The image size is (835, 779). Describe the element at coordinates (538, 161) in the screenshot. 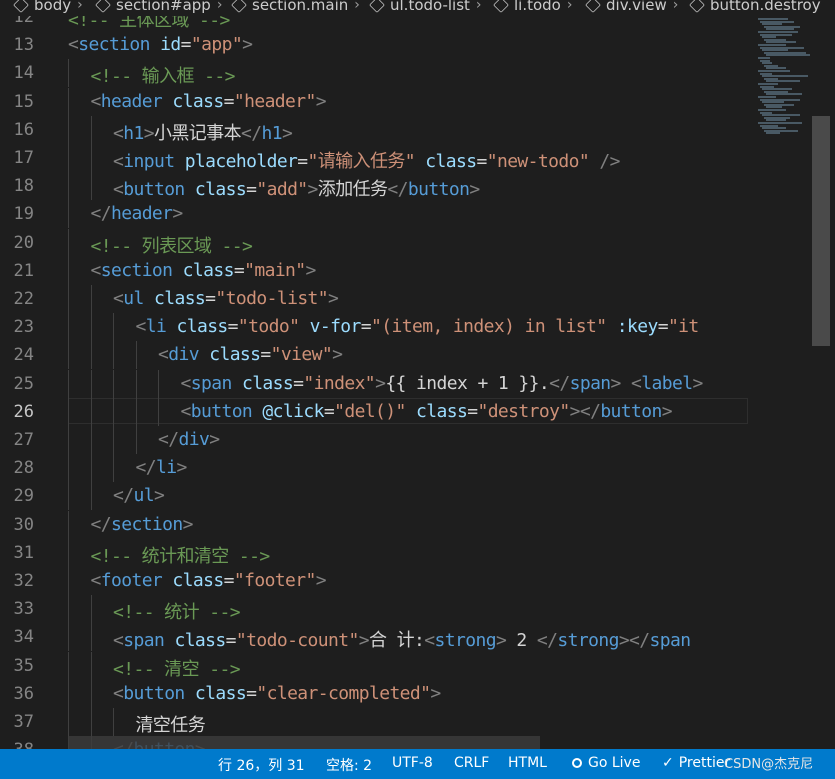

I see `code-token: "new-todo"` at that location.